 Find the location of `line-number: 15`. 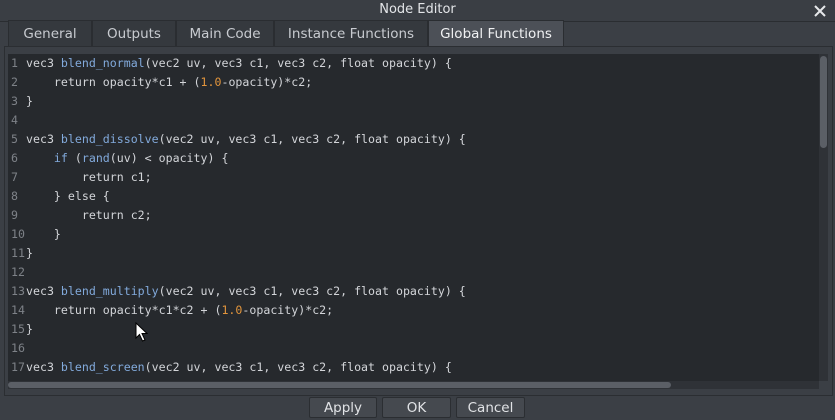

line-number: 15 is located at coordinates (18, 329).